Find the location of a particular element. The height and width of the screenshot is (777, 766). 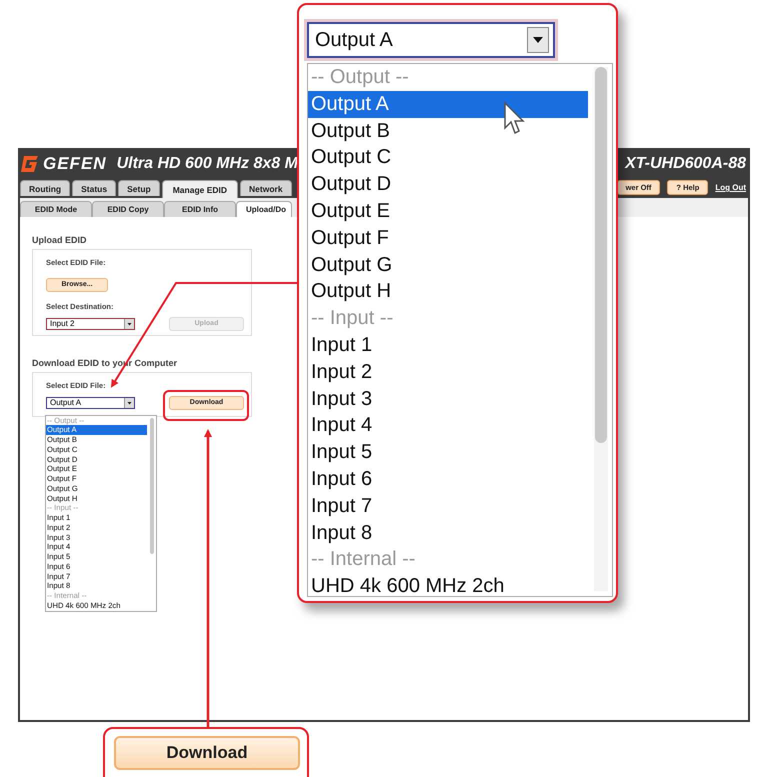

dropdown-option: Input 5 is located at coordinates (448, 452).